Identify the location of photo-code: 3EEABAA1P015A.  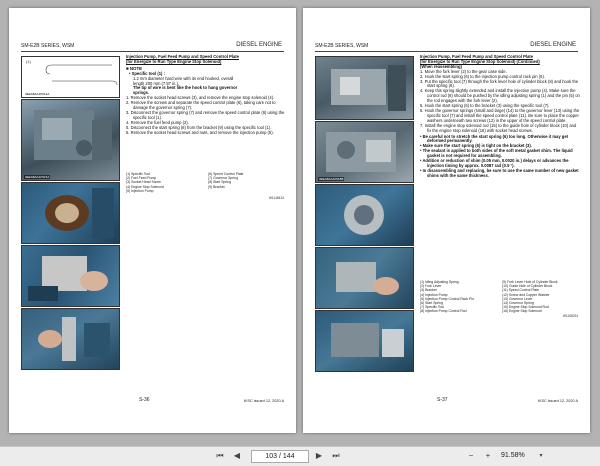
(37, 177).